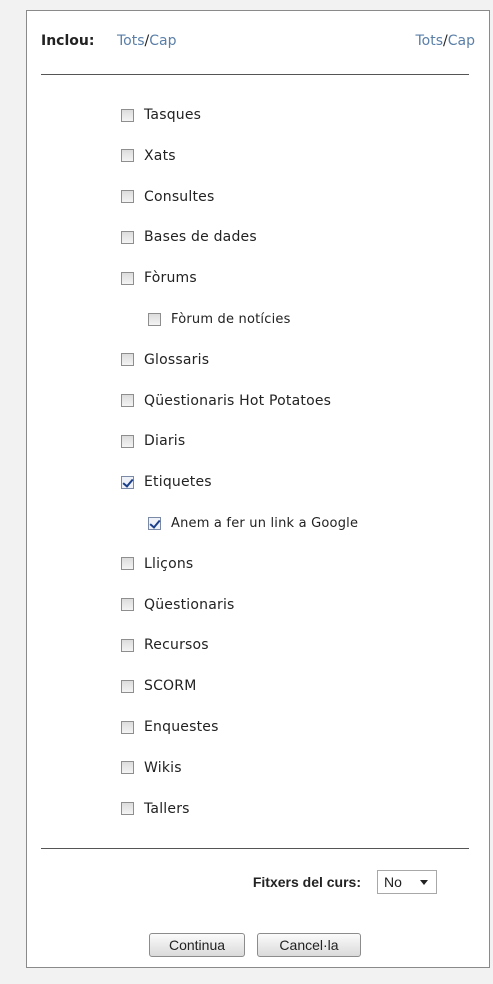 This screenshot has width=493, height=984. What do you see at coordinates (407, 882) in the screenshot?
I see `course-files-select: No` at bounding box center [407, 882].